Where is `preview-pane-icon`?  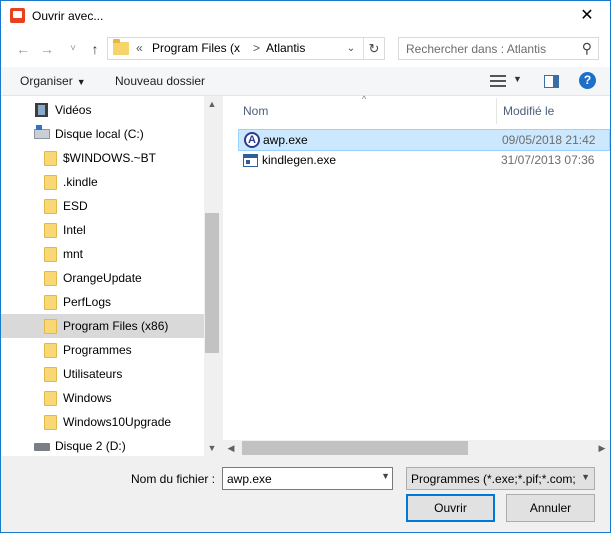
preview-pane-icon is located at coordinates (551, 81).